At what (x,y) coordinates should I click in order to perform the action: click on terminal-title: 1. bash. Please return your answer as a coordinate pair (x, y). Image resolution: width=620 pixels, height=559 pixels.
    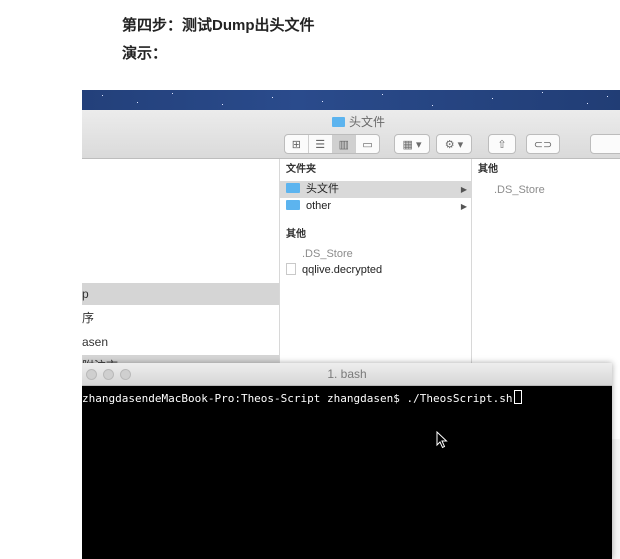
    Looking at the image, I should click on (347, 374).